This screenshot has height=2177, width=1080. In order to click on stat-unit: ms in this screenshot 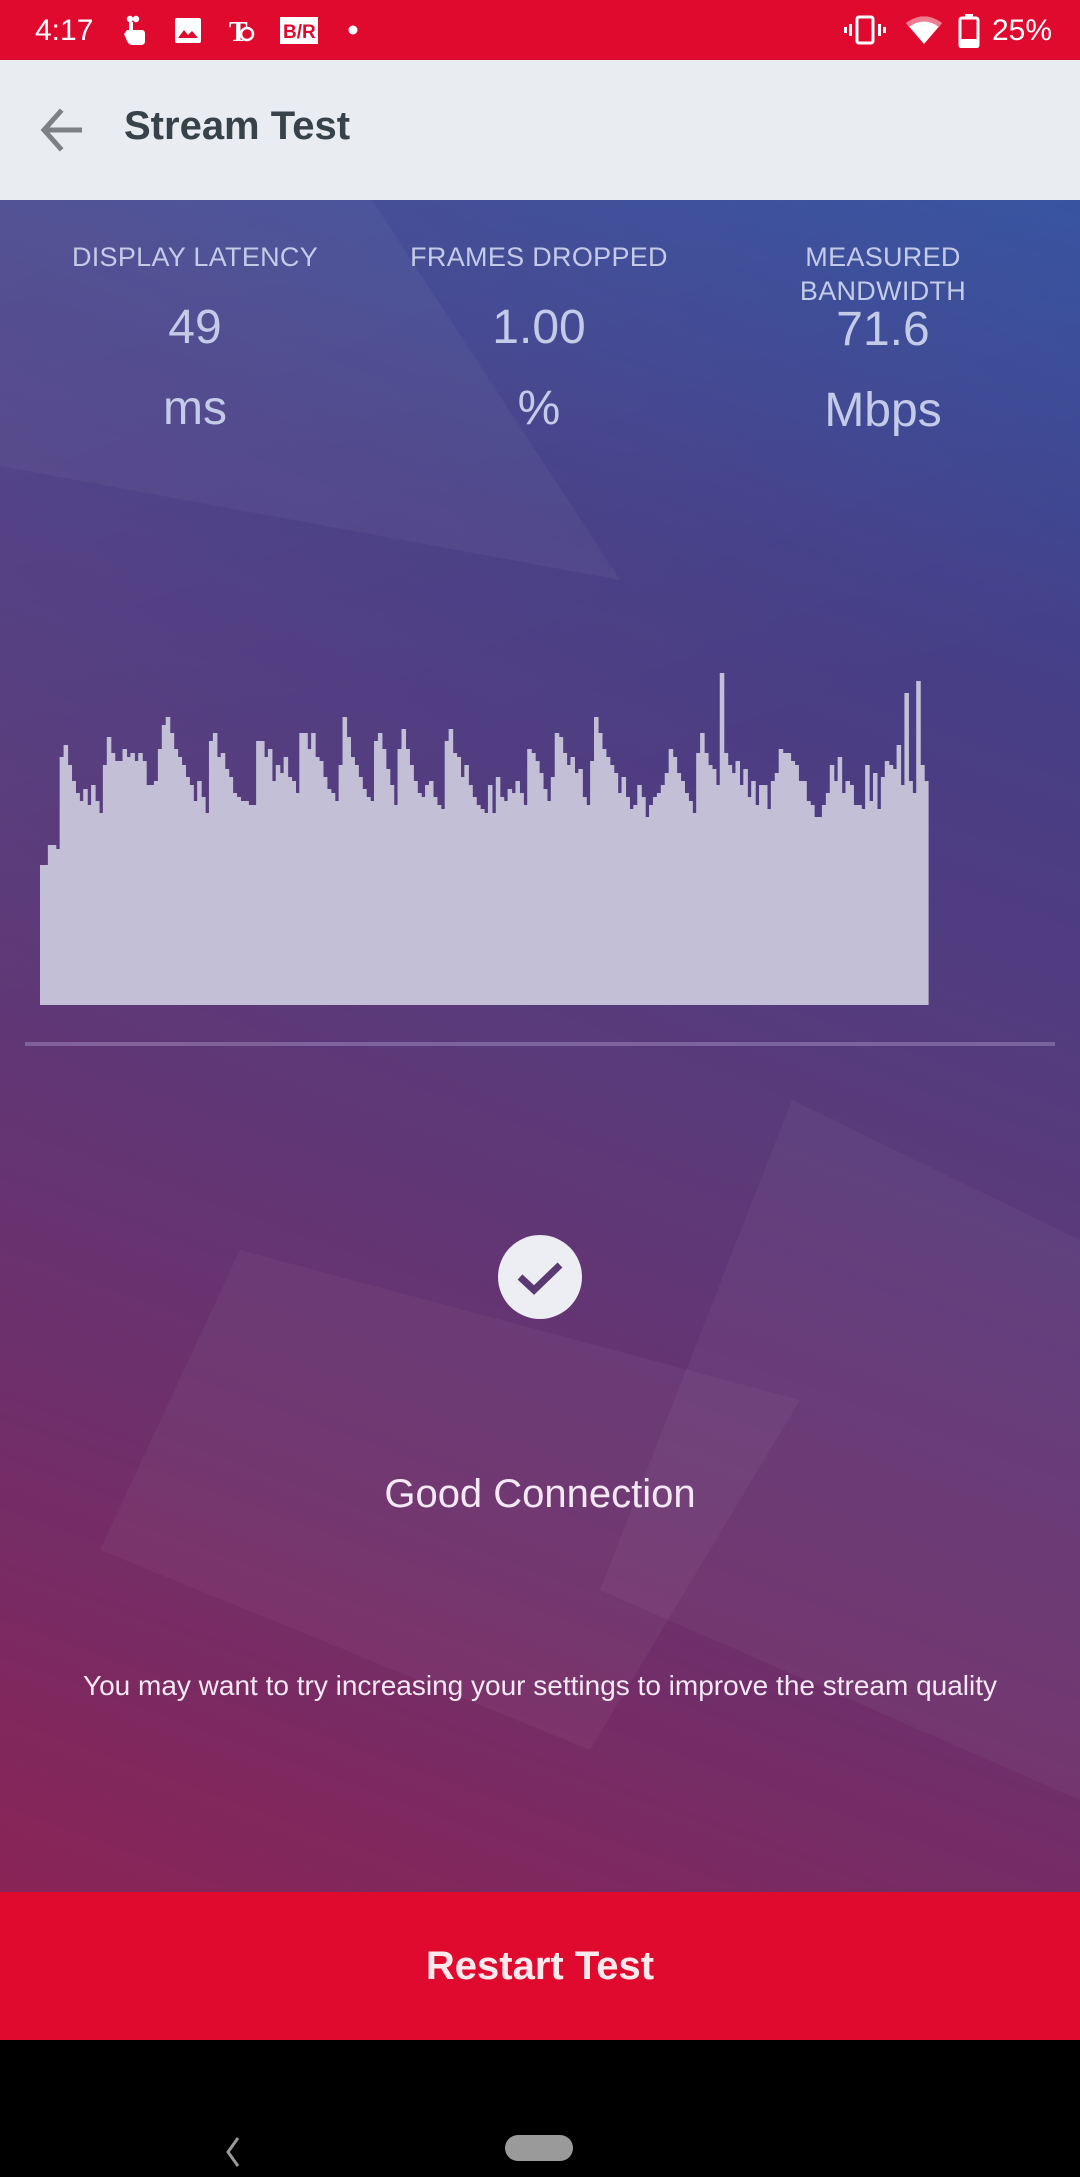, I will do `click(195, 408)`.